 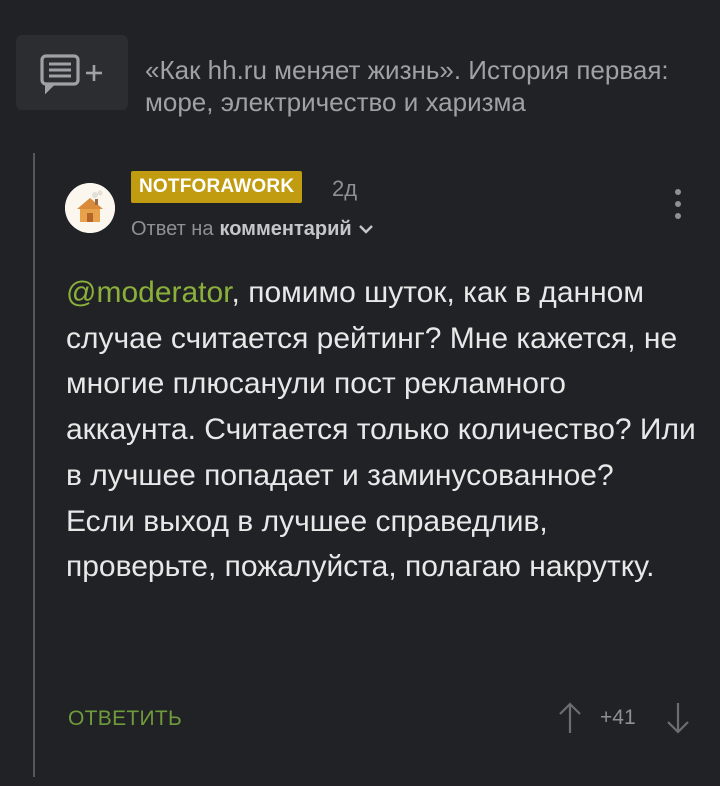 I want to click on arrow-up-icon, so click(x=570, y=717).